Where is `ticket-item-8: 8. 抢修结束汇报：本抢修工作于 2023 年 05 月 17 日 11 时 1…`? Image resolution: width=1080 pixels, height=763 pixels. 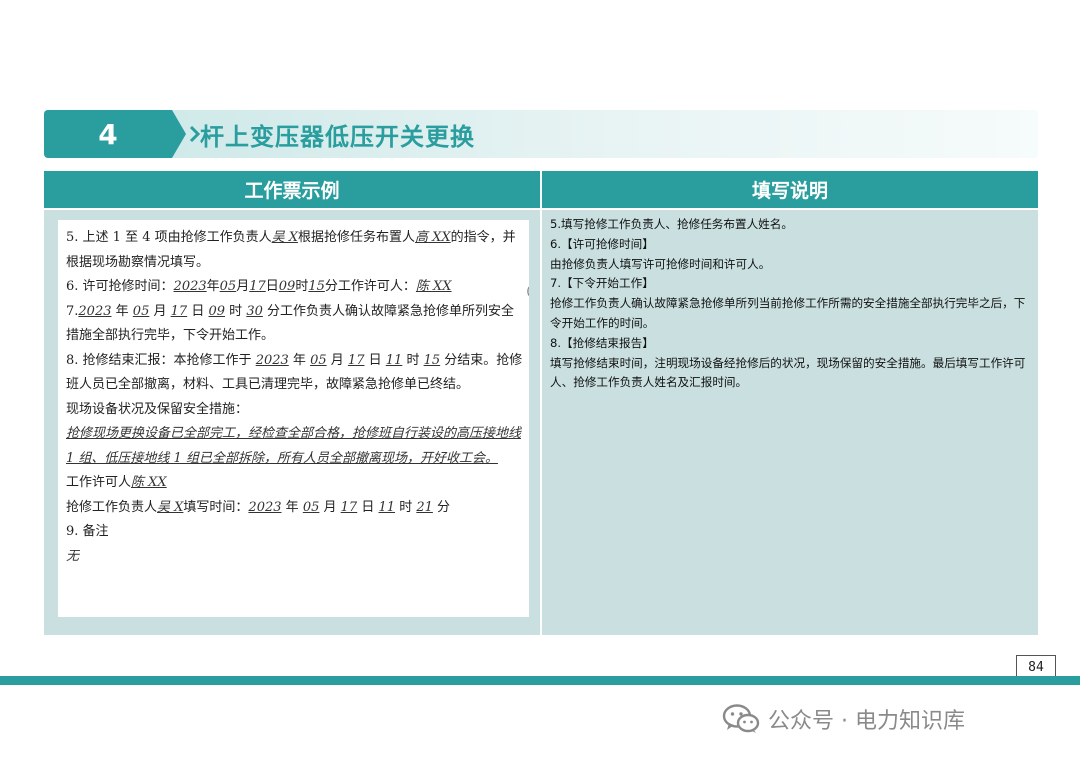 ticket-item-8: 8. 抢修结束汇报：本抢修工作于 2023 年 05 月 17 日 11 时 1… is located at coordinates (294, 372).